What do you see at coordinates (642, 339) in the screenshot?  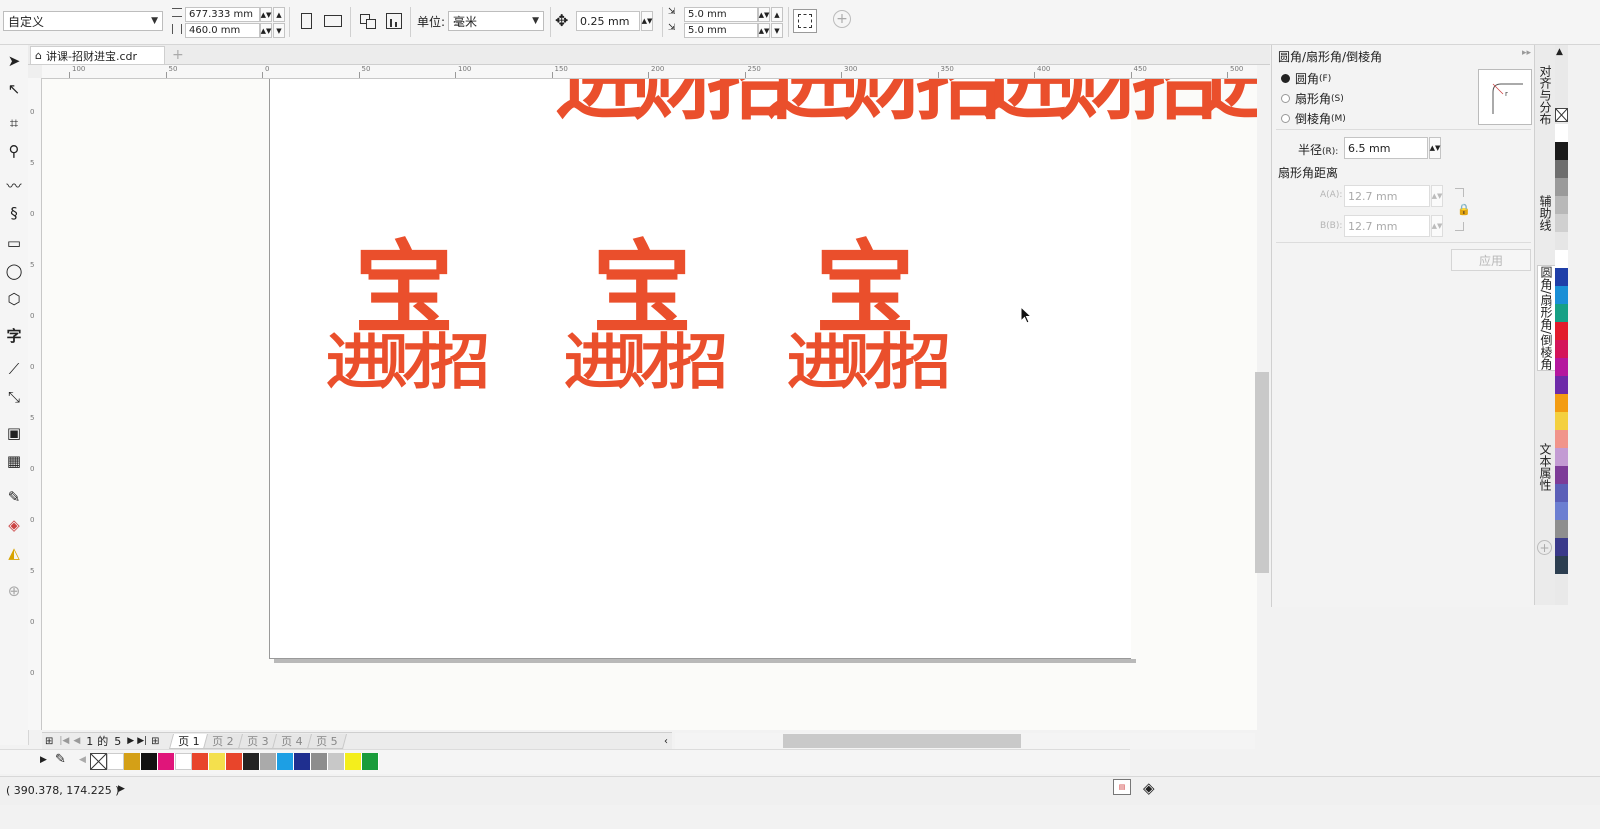 I see `stacked-logo-2: 宝 进财招` at bounding box center [642, 339].